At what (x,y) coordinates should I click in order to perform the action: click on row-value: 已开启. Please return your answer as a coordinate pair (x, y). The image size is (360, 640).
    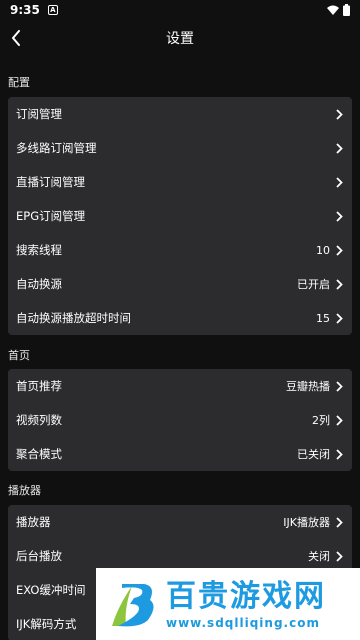
    Looking at the image, I should click on (313, 284).